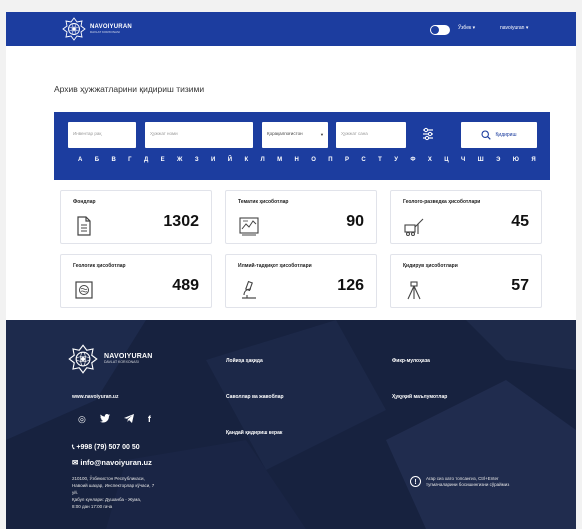  What do you see at coordinates (99, 266) in the screenshot?
I see `card-title: Геологик ҳисоботлар` at bounding box center [99, 266].